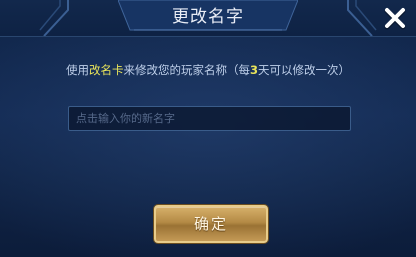 The image size is (416, 257). What do you see at coordinates (253, 70) in the screenshot?
I see `rename-interval-days: 3` at bounding box center [253, 70].